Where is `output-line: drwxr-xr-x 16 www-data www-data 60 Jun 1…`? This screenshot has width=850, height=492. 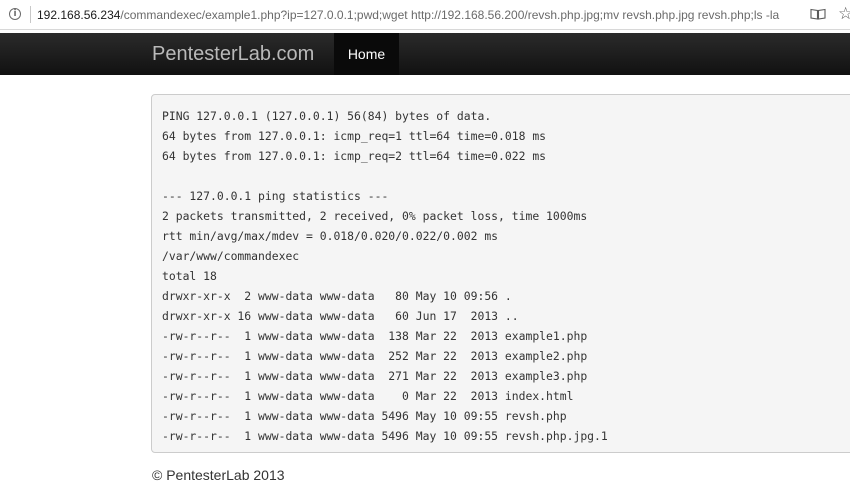 output-line: drwxr-xr-x 16 www-data www-data 60 Jun 1… is located at coordinates (340, 316).